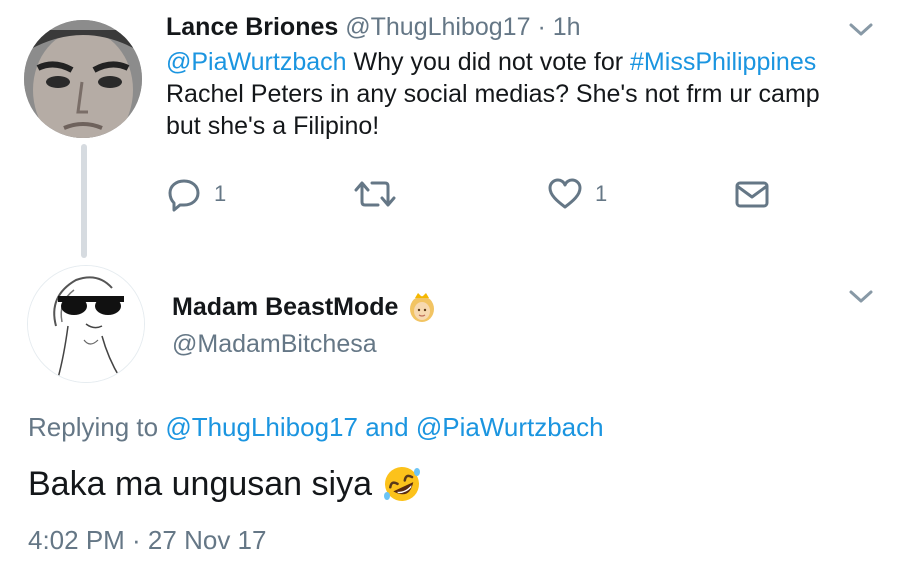 The height and width of the screenshot is (573, 899). What do you see at coordinates (93, 427) in the screenshot?
I see `replying-prefix: Replying to` at bounding box center [93, 427].